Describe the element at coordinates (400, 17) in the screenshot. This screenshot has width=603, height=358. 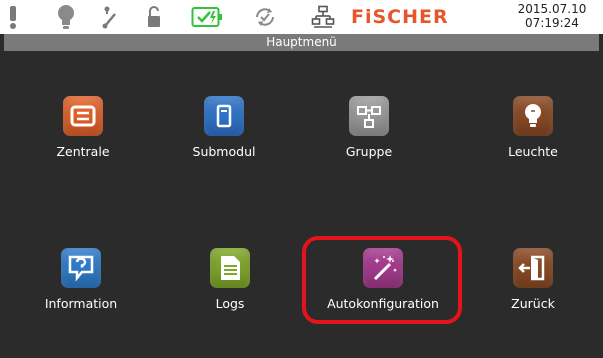
I see `brand-logo: FiSCHER` at that location.